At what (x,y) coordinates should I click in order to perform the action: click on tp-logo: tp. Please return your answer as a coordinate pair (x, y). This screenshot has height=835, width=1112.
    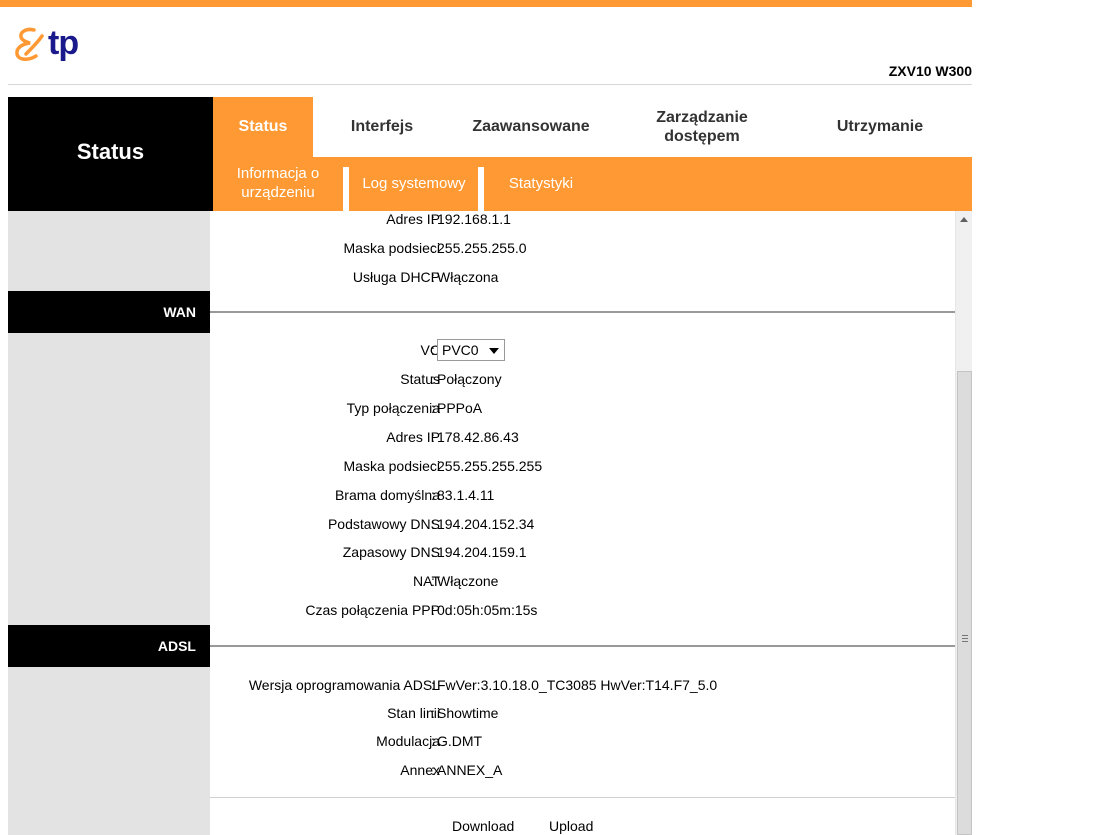
    Looking at the image, I should click on (45, 43).